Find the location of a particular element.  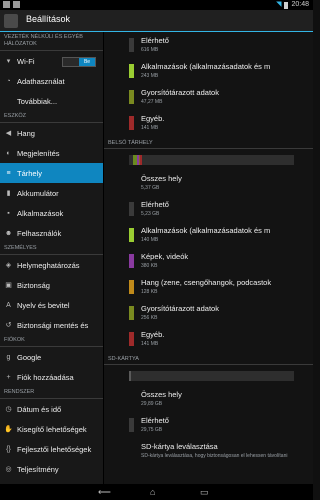

row-value: 29,75 GB is located at coordinates (152, 430).